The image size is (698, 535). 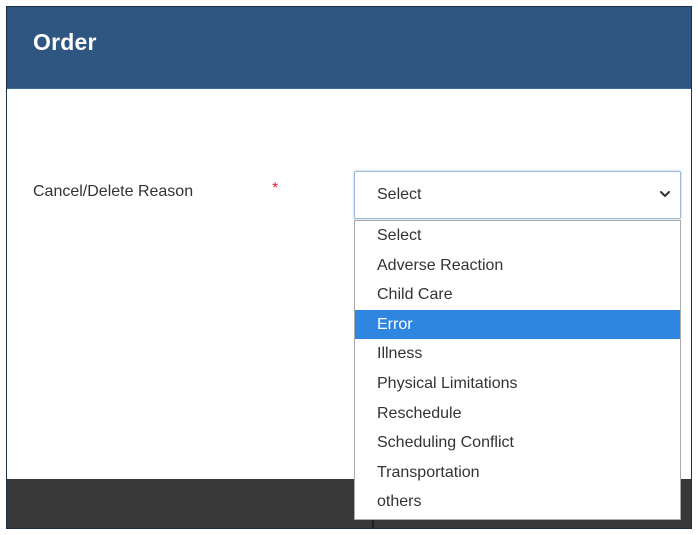 What do you see at coordinates (517, 266) in the screenshot?
I see `option-adverse-reaction: Adverse Reaction` at bounding box center [517, 266].